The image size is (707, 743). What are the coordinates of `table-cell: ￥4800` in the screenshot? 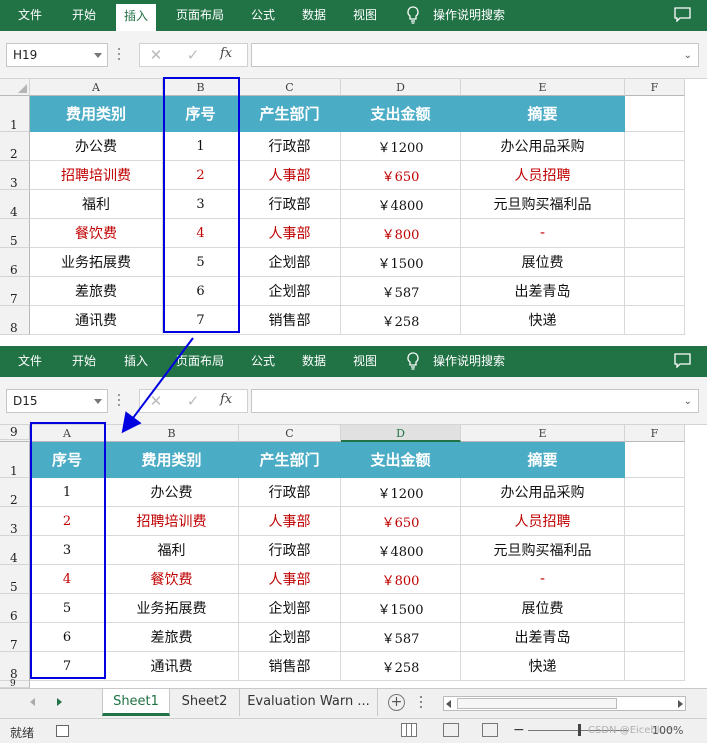 It's located at (401, 204).